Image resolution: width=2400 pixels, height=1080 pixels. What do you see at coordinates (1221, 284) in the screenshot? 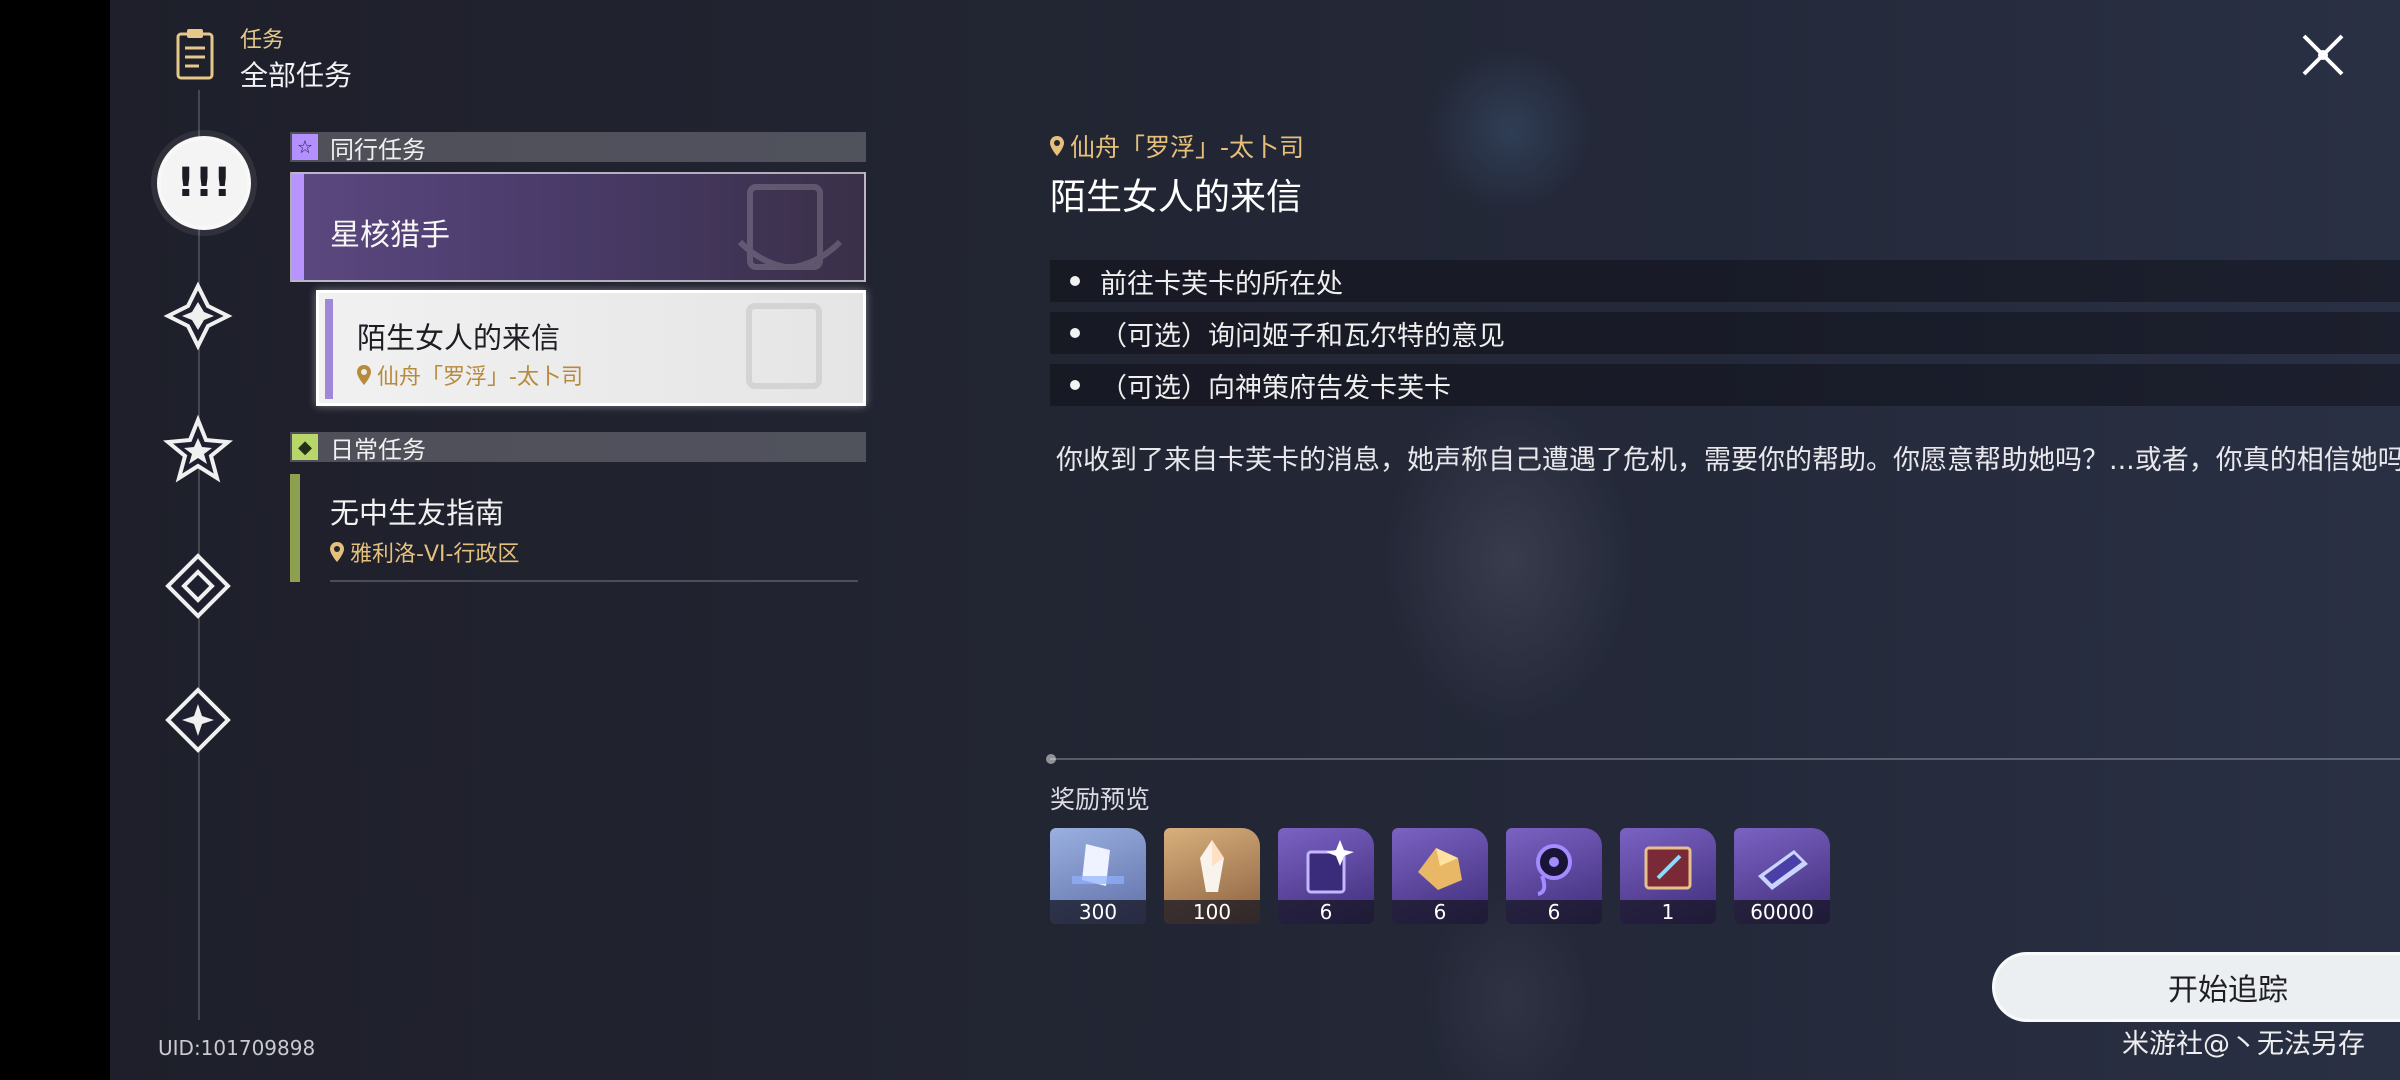
I see `objective-text: 前往卡芙卡的所在处` at bounding box center [1221, 284].